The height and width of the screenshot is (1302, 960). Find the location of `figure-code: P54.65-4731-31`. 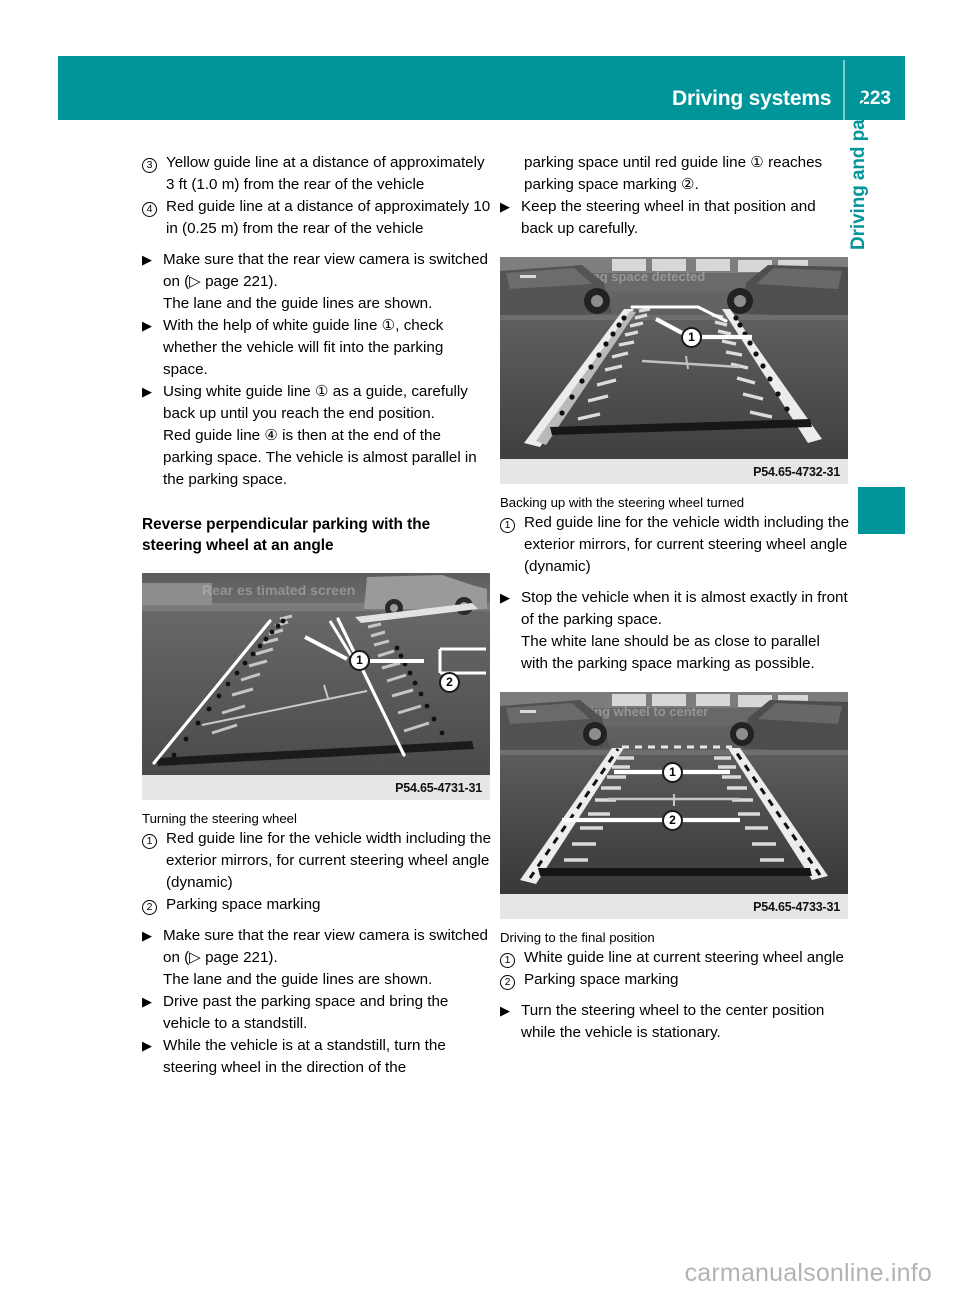

figure-code: P54.65-4731-31 is located at coordinates (438, 787).